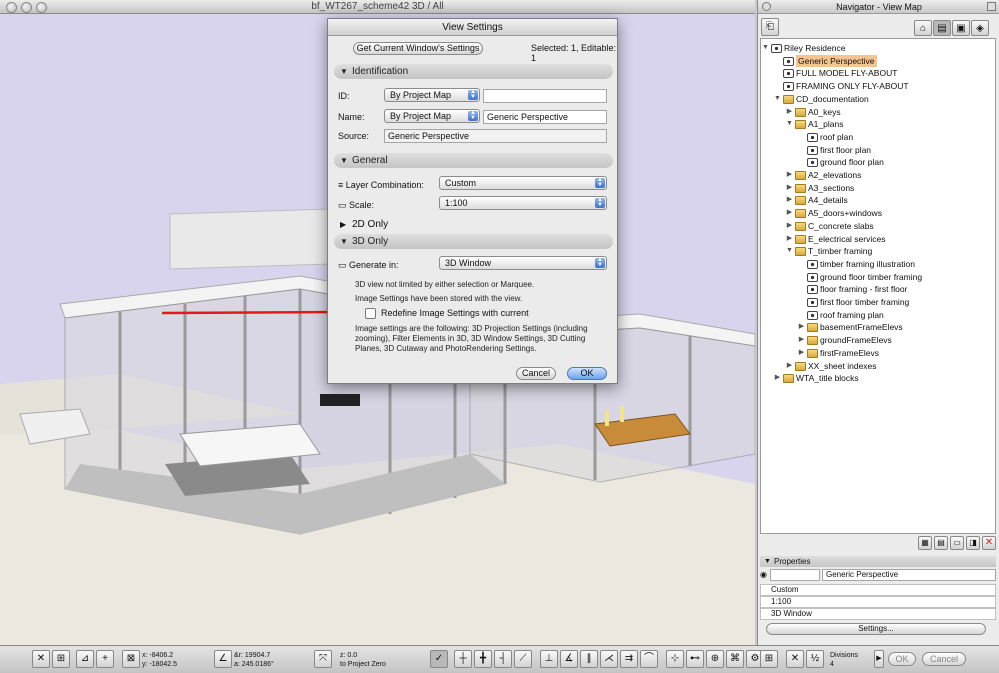  I want to click on general-section-header: ▼ General, so click(473, 160).